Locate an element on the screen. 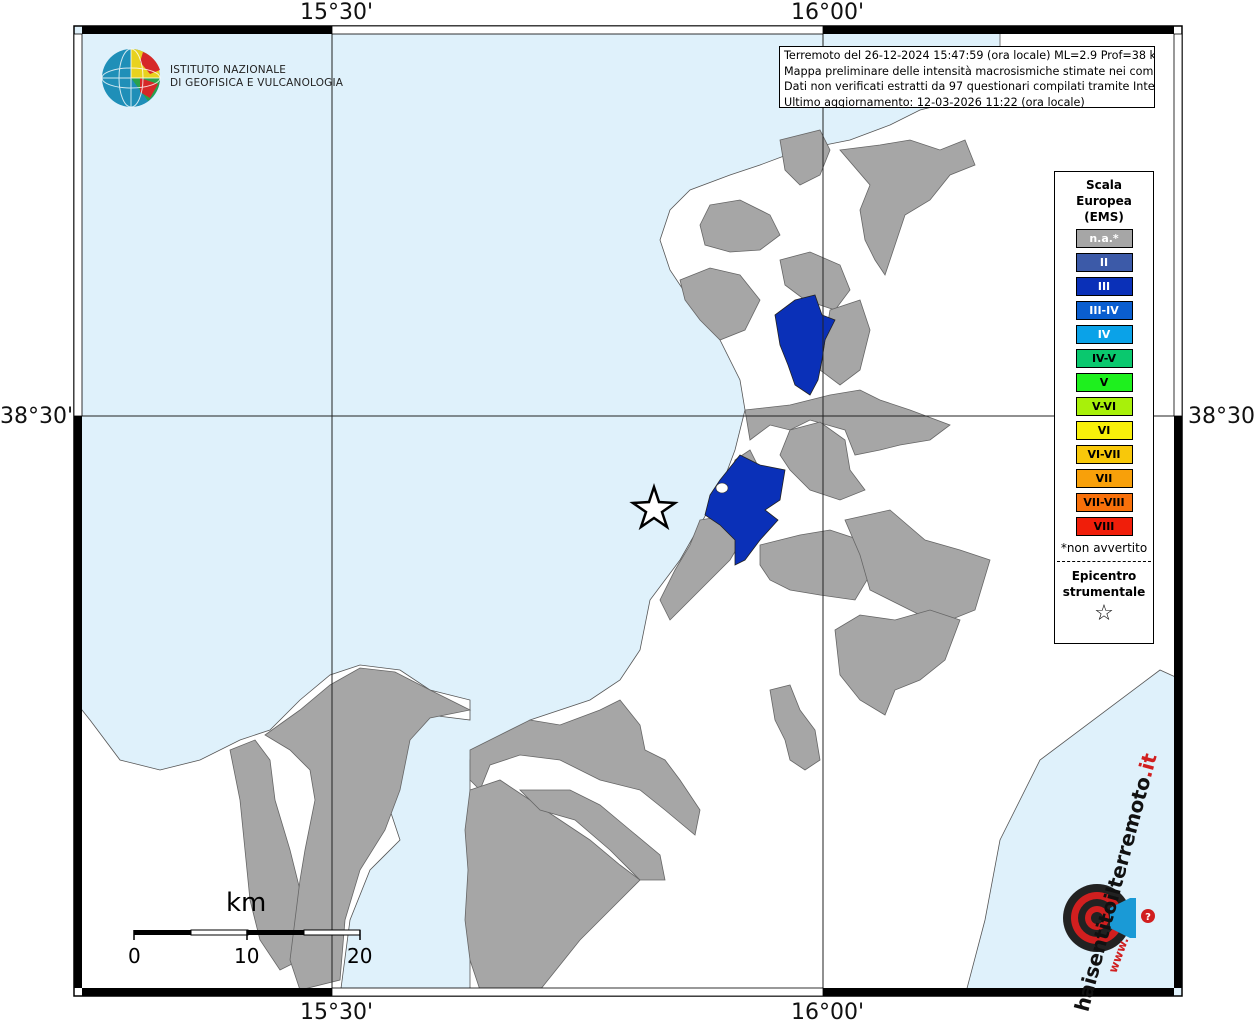 This screenshot has width=1256, height=1025. lon-label-bottom-1600: 16°00' is located at coordinates (828, 1012).